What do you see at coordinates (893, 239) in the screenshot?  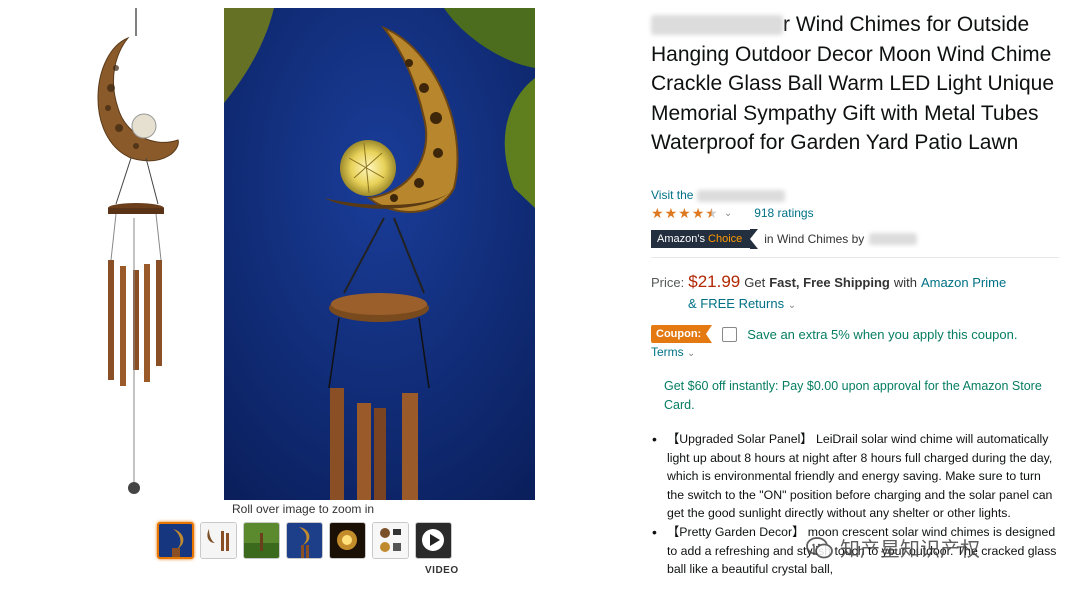 I see `redacted-brand-name` at bounding box center [893, 239].